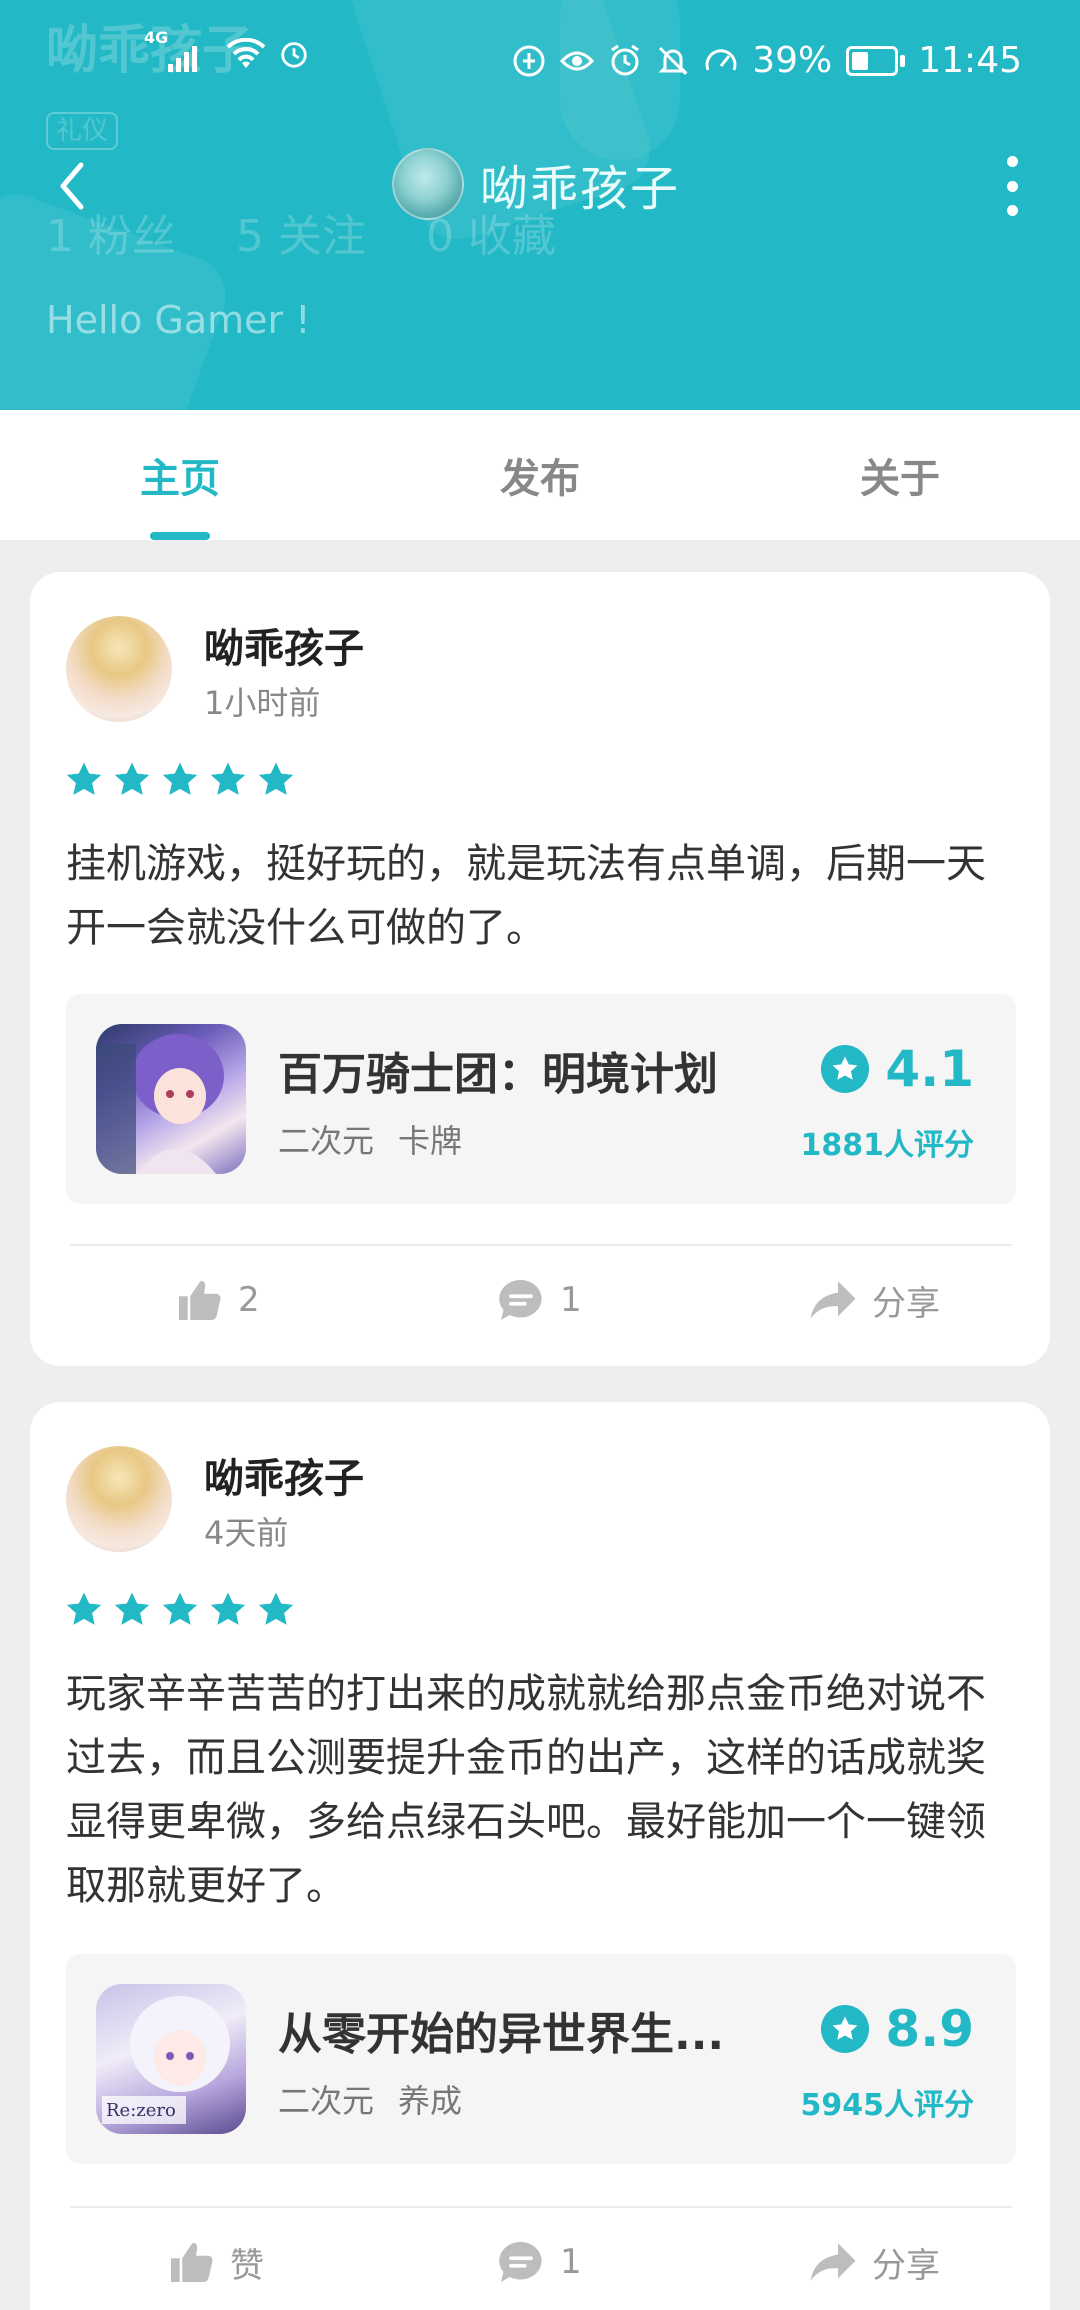 This screenshot has height=2310, width=1080. I want to click on chevron-left-icon, so click(72, 186).